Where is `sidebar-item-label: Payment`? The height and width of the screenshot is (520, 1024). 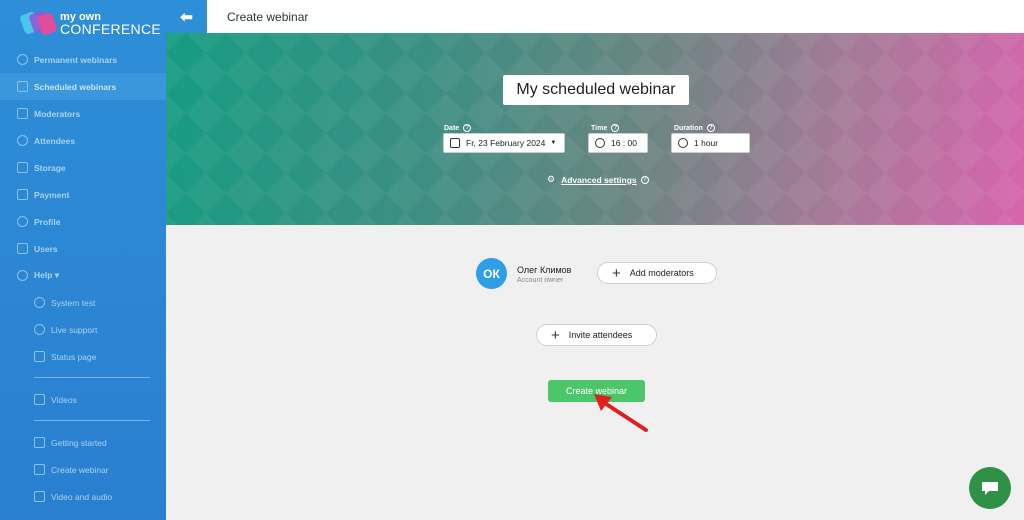
sidebar-item-label: Payment is located at coordinates (52, 194).